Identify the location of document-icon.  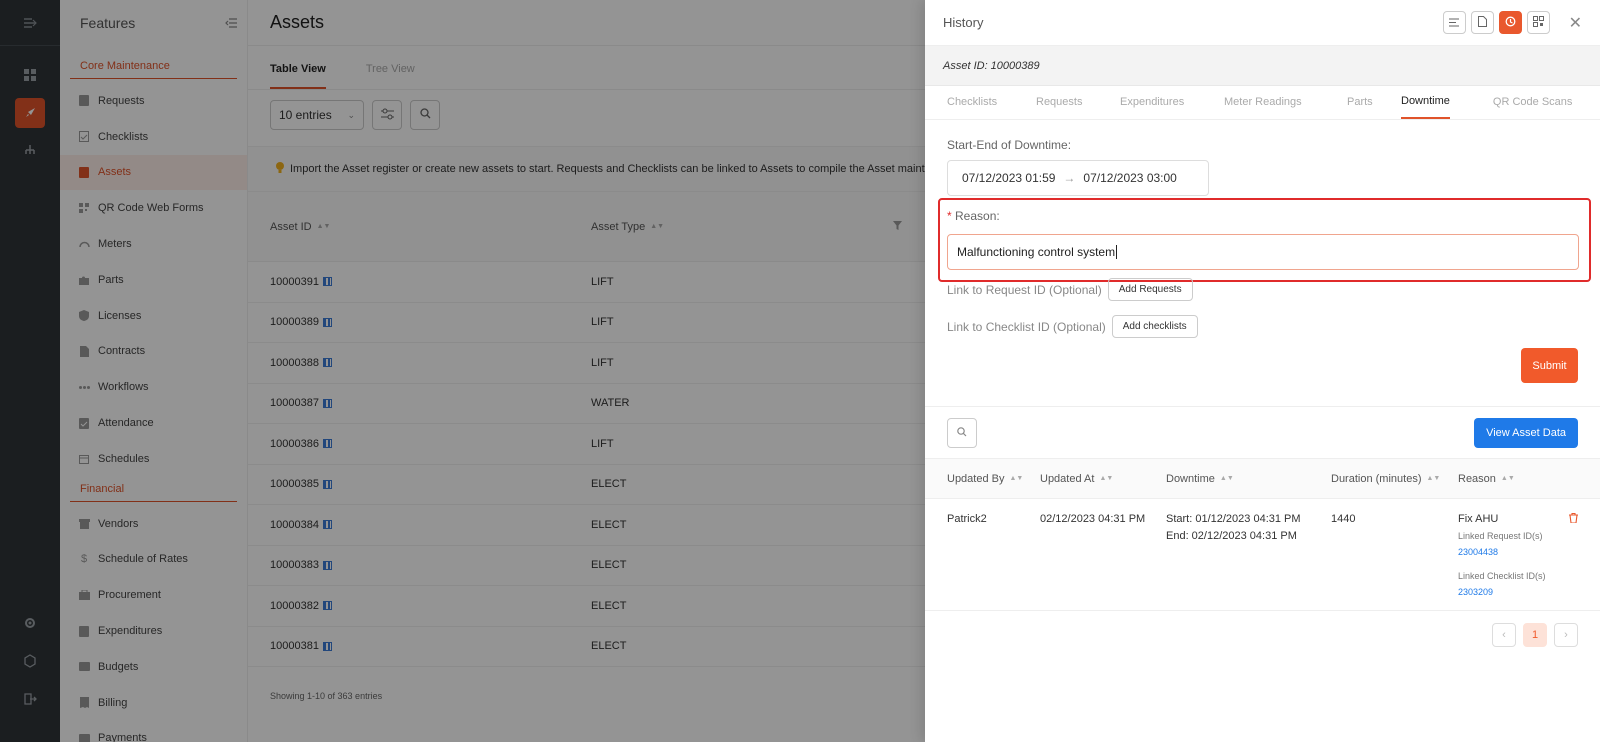
(1482, 22).